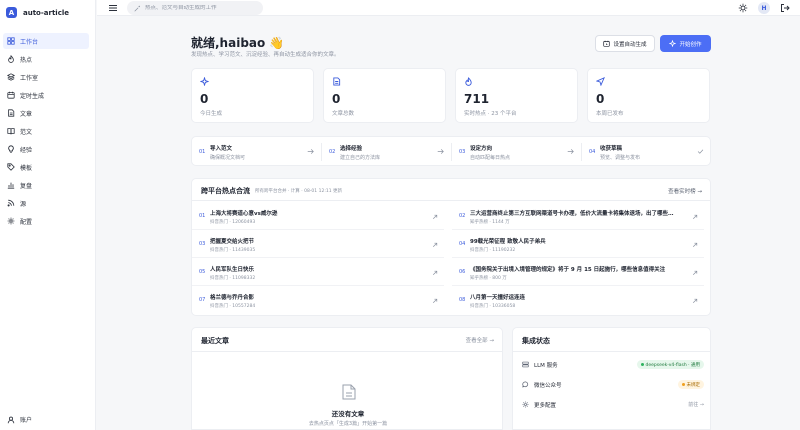  I want to click on status-badge: 未绑定, so click(690, 384).